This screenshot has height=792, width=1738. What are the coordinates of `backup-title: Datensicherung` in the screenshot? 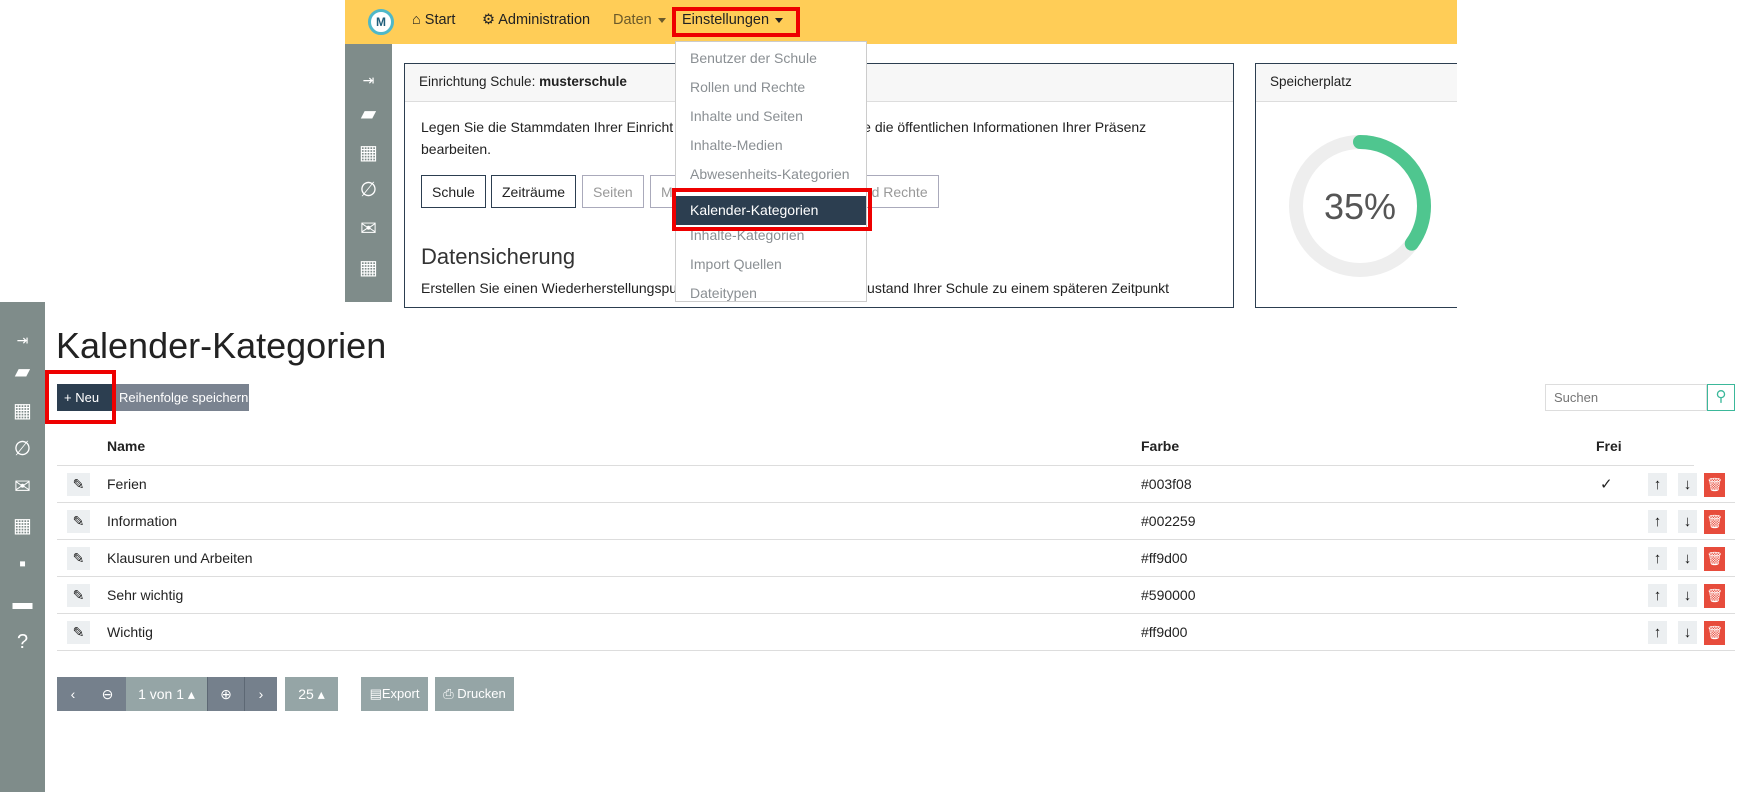 It's located at (498, 256).